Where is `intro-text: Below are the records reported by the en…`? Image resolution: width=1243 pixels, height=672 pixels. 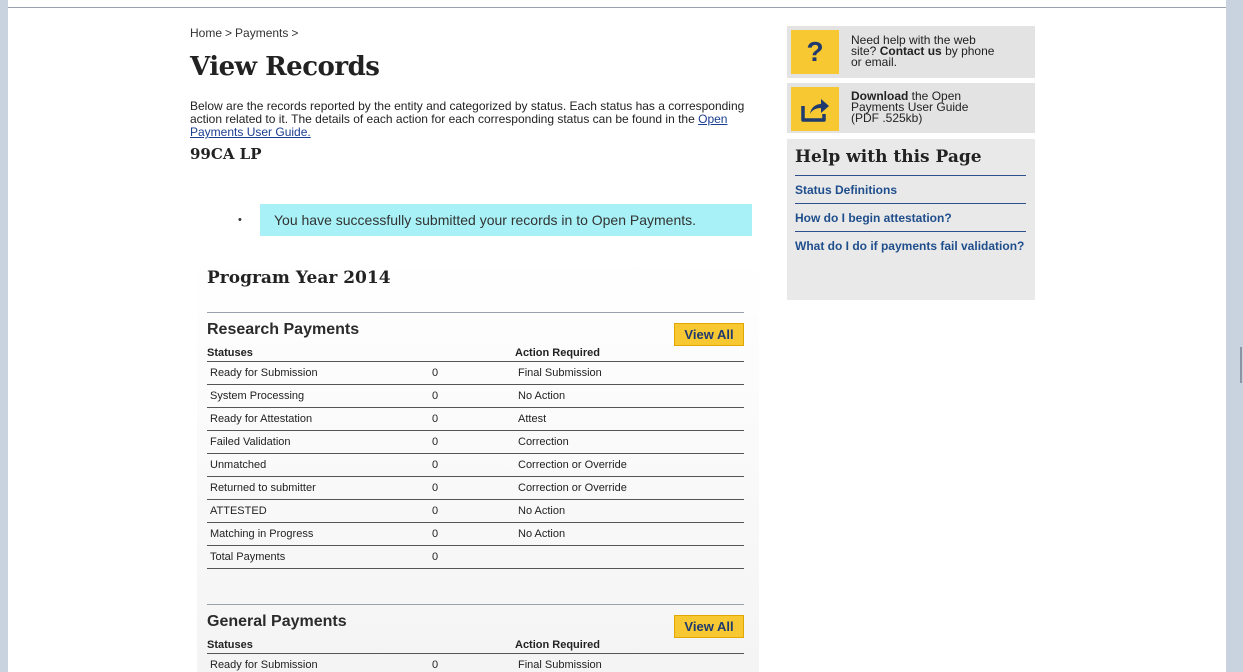 intro-text: Below are the records reported by the en… is located at coordinates (468, 119).